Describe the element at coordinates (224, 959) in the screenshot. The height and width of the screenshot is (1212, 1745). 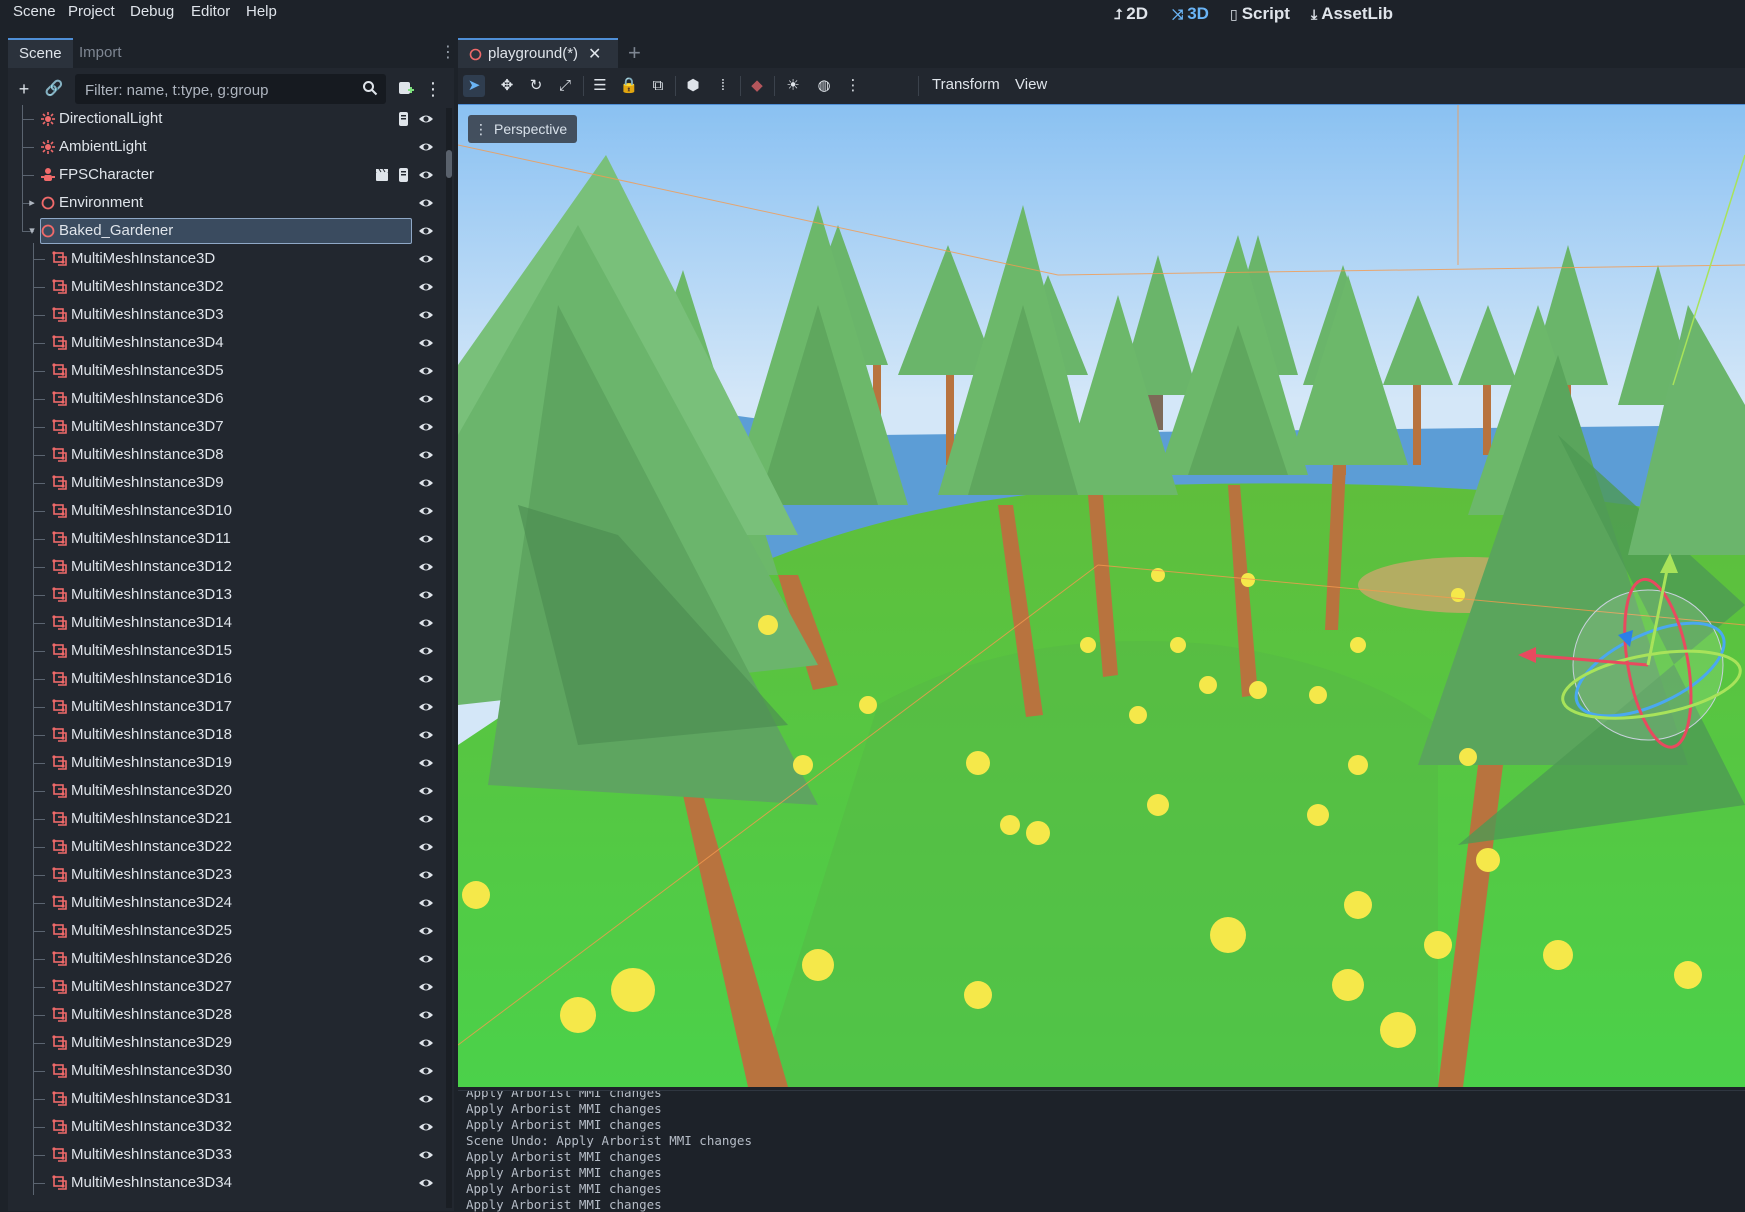
I see `tree-node-multimesh: MultiMeshInstance3D26` at that location.